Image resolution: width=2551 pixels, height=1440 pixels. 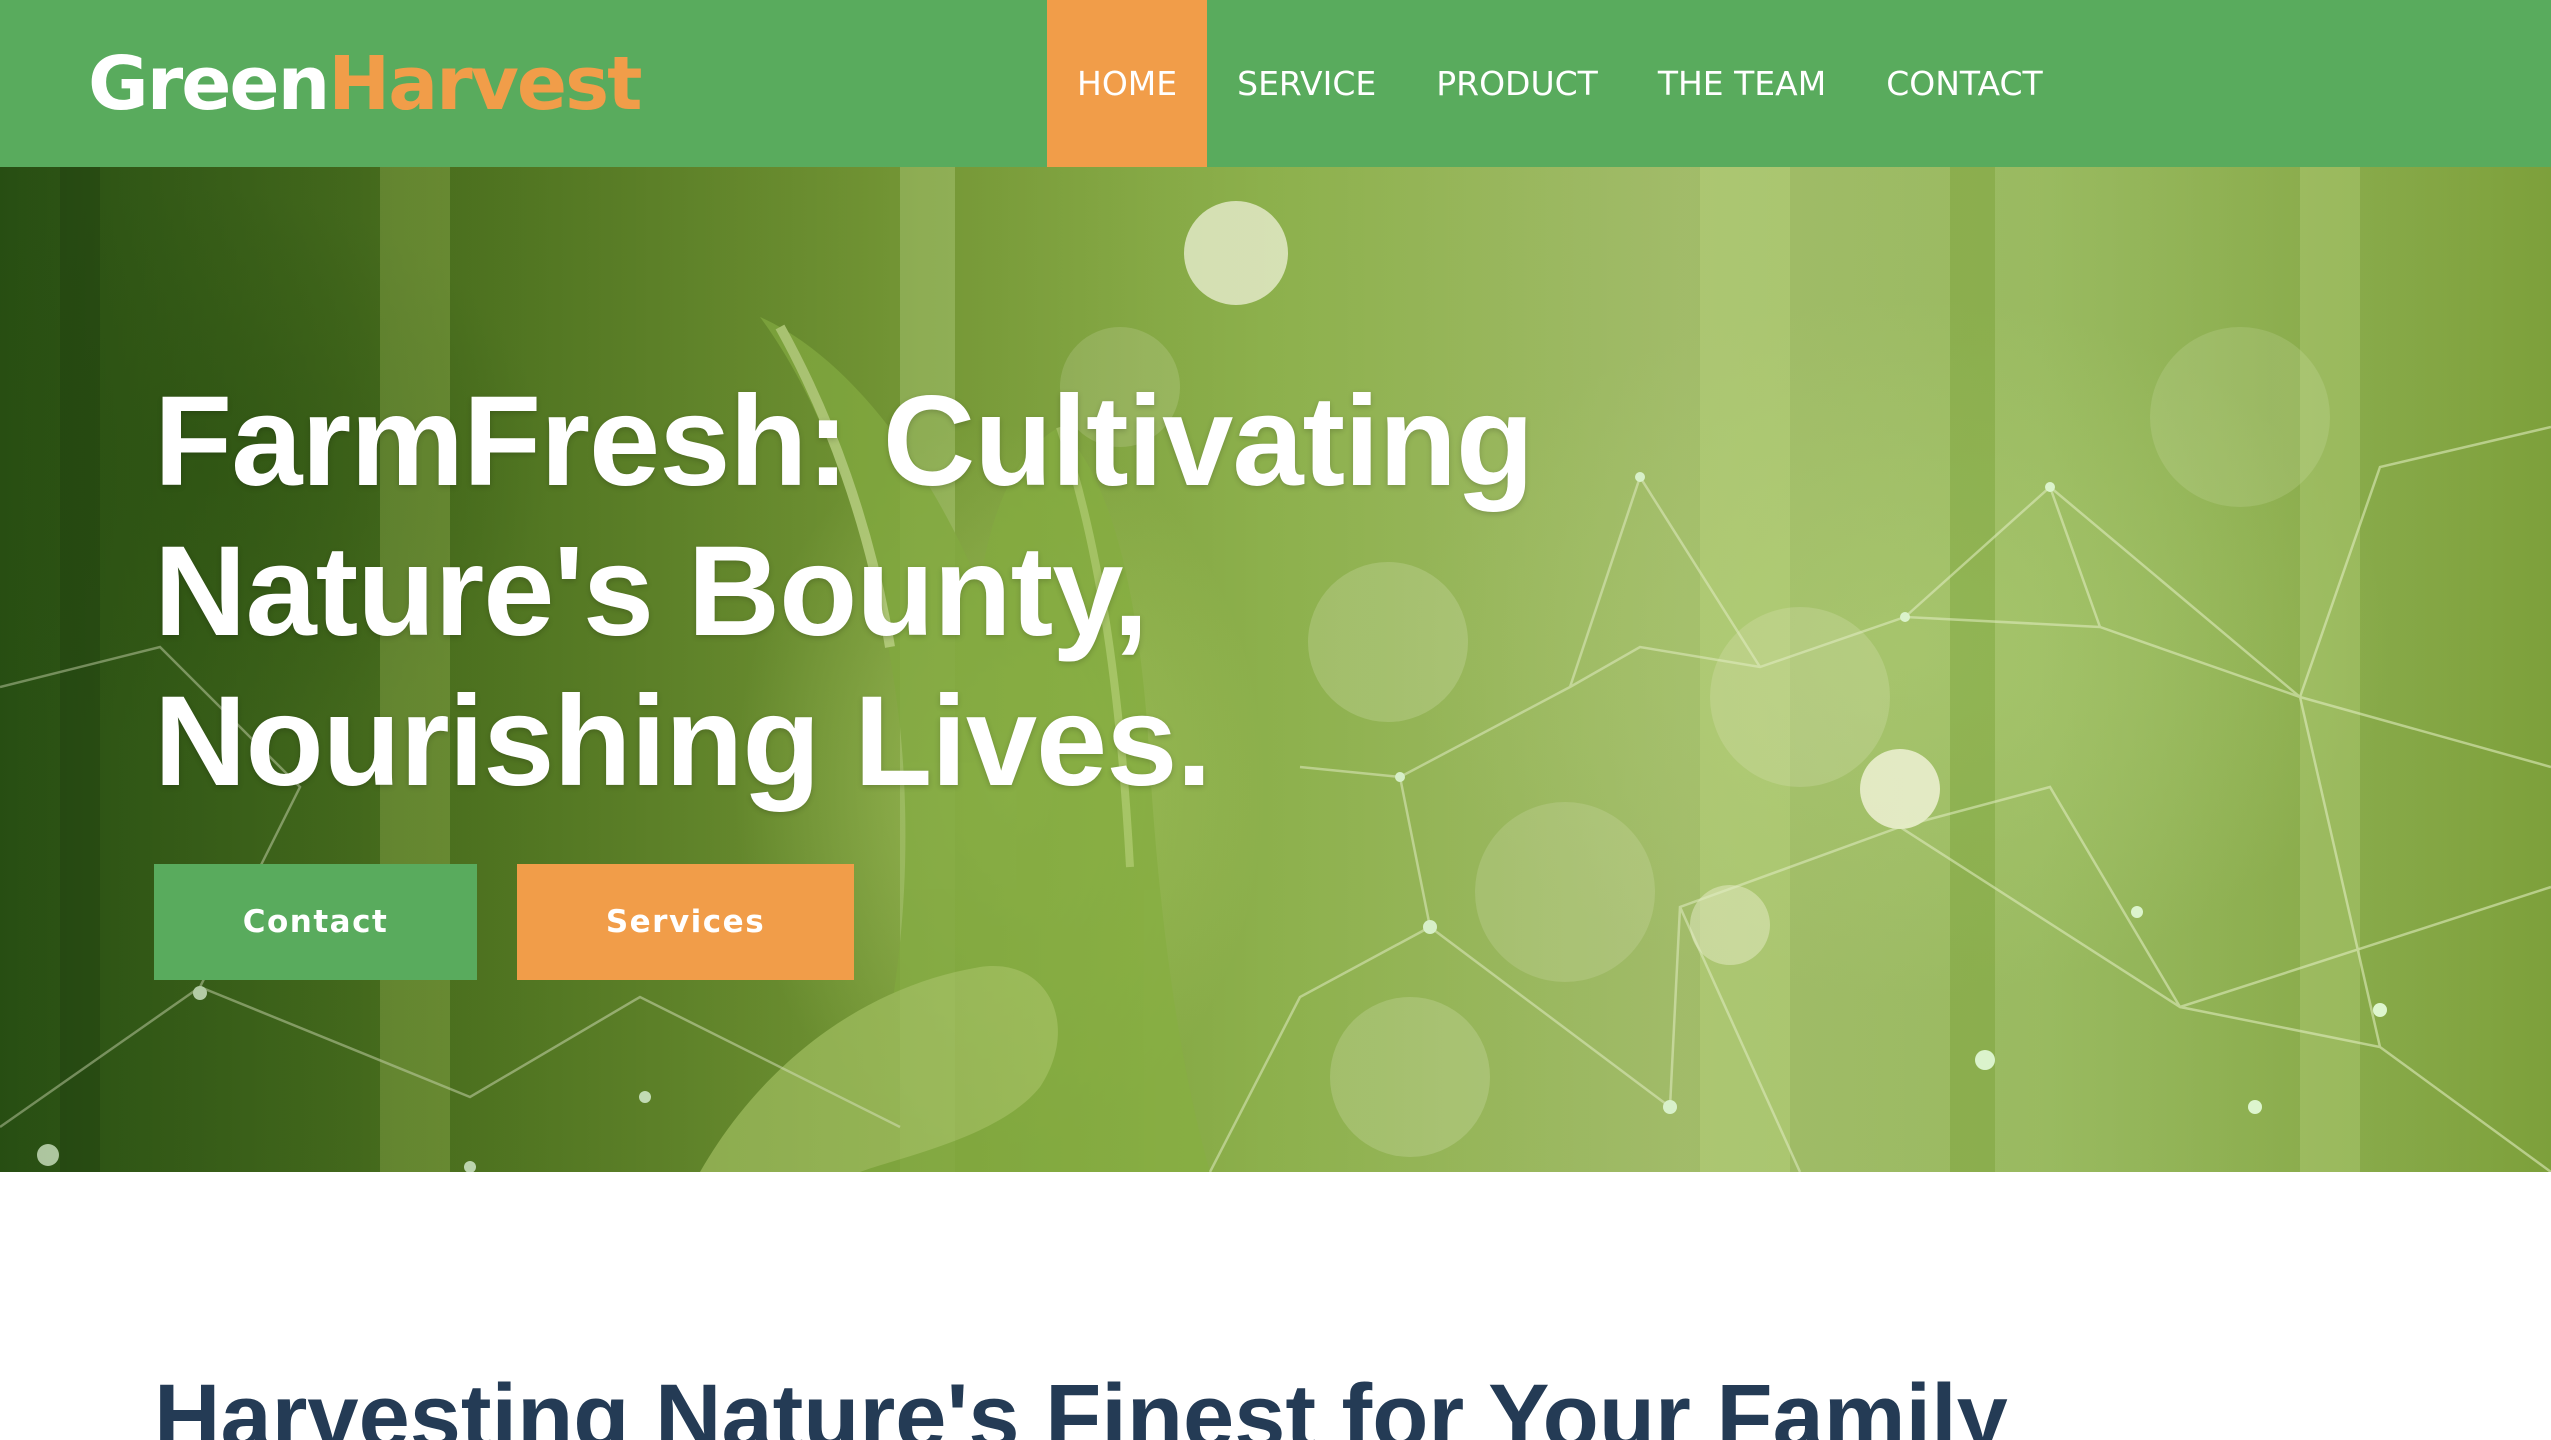 What do you see at coordinates (209, 83) in the screenshot?
I see `brand-logo-green: Green` at bounding box center [209, 83].